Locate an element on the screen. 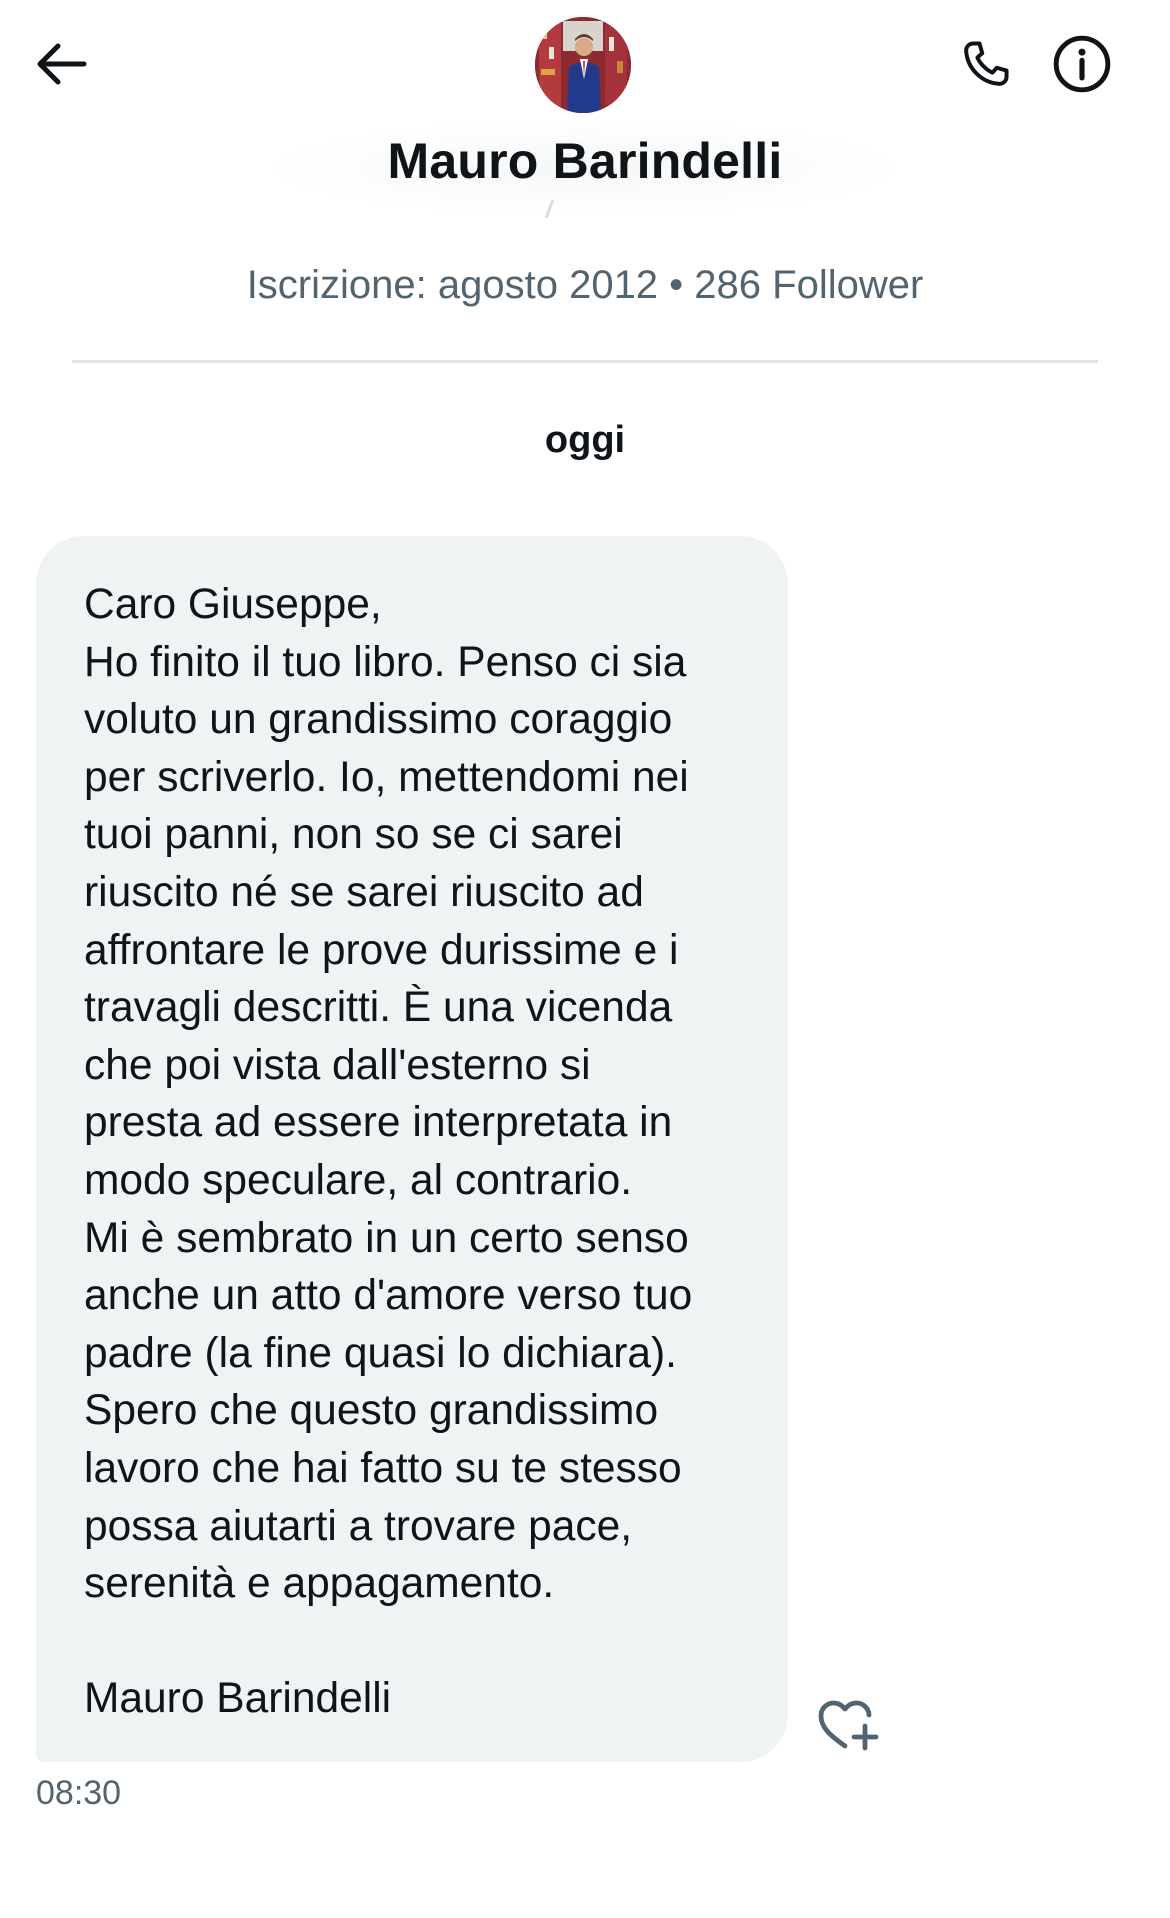 Image resolution: width=1170 pixels, height=1918 pixels. profile-meta: Iscrizione: agosto 2012 • 286 Follower is located at coordinates (585, 285).